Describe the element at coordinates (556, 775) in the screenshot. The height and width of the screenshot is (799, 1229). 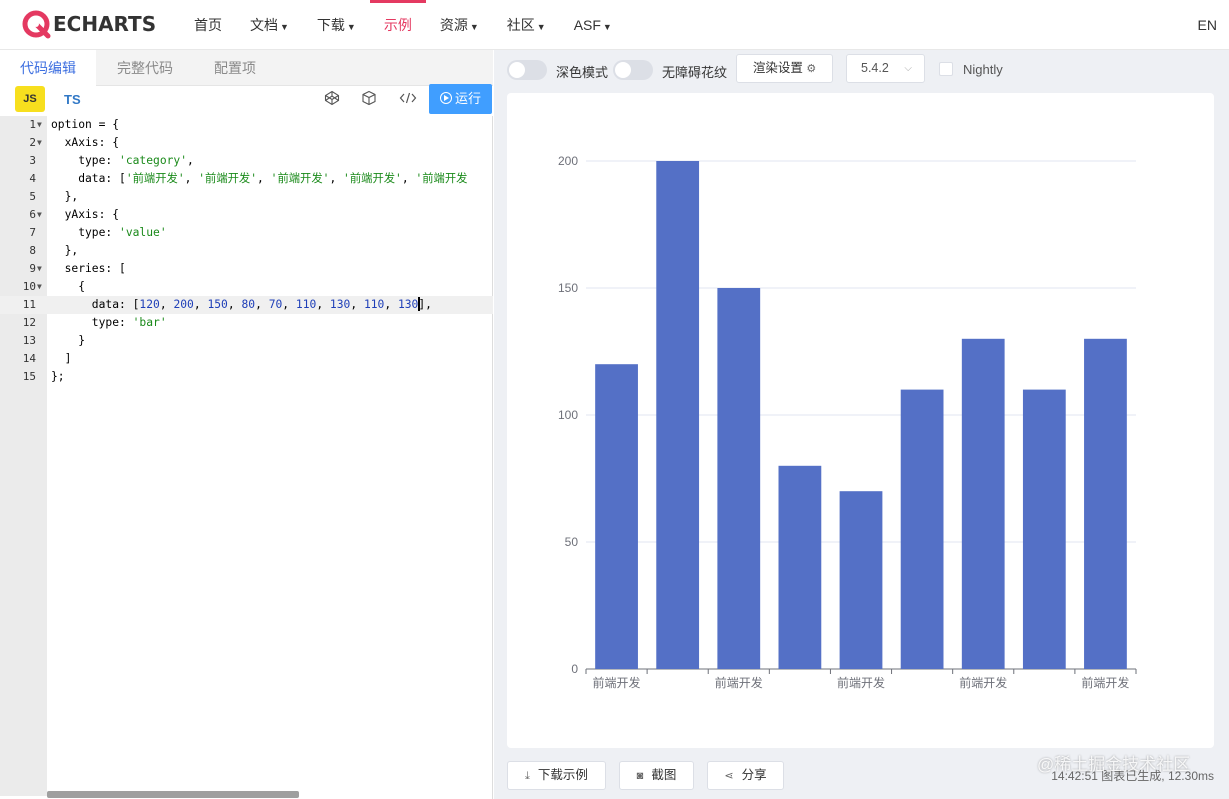
I see `download-example-button: ⤓ 下载示例` at that location.